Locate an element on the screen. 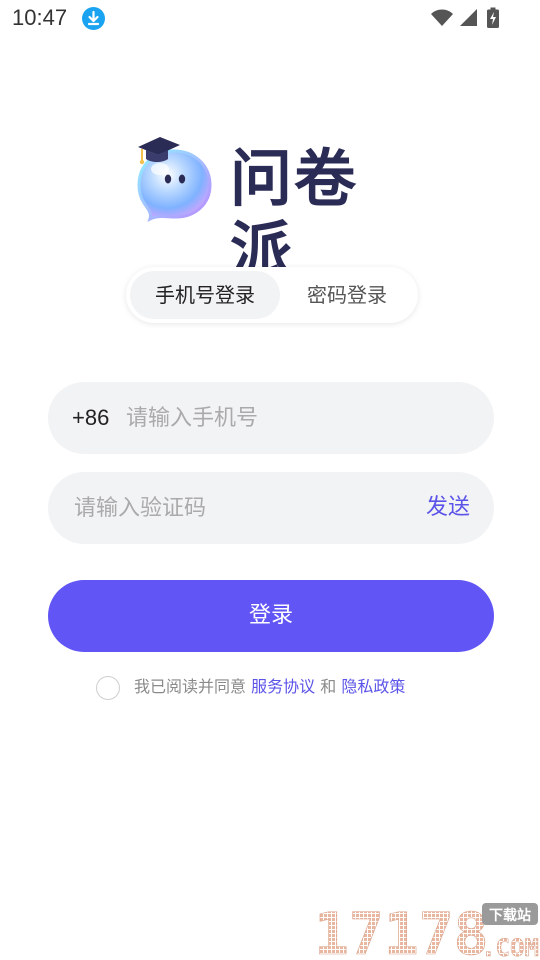  signal-icon is located at coordinates (468, 17).